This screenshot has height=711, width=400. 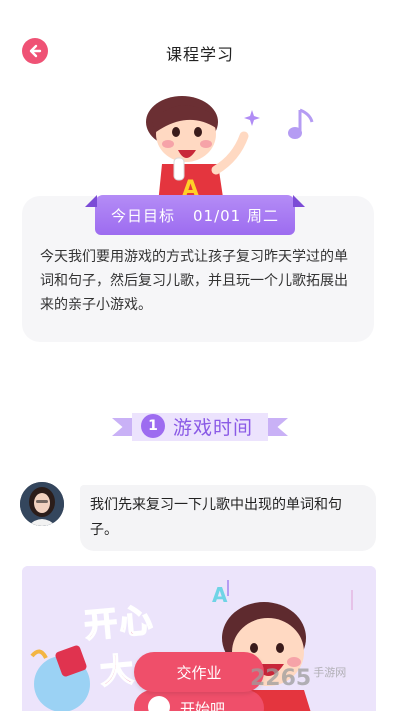 What do you see at coordinates (203, 705) in the screenshot?
I see `start-label: 开始吧` at bounding box center [203, 705].